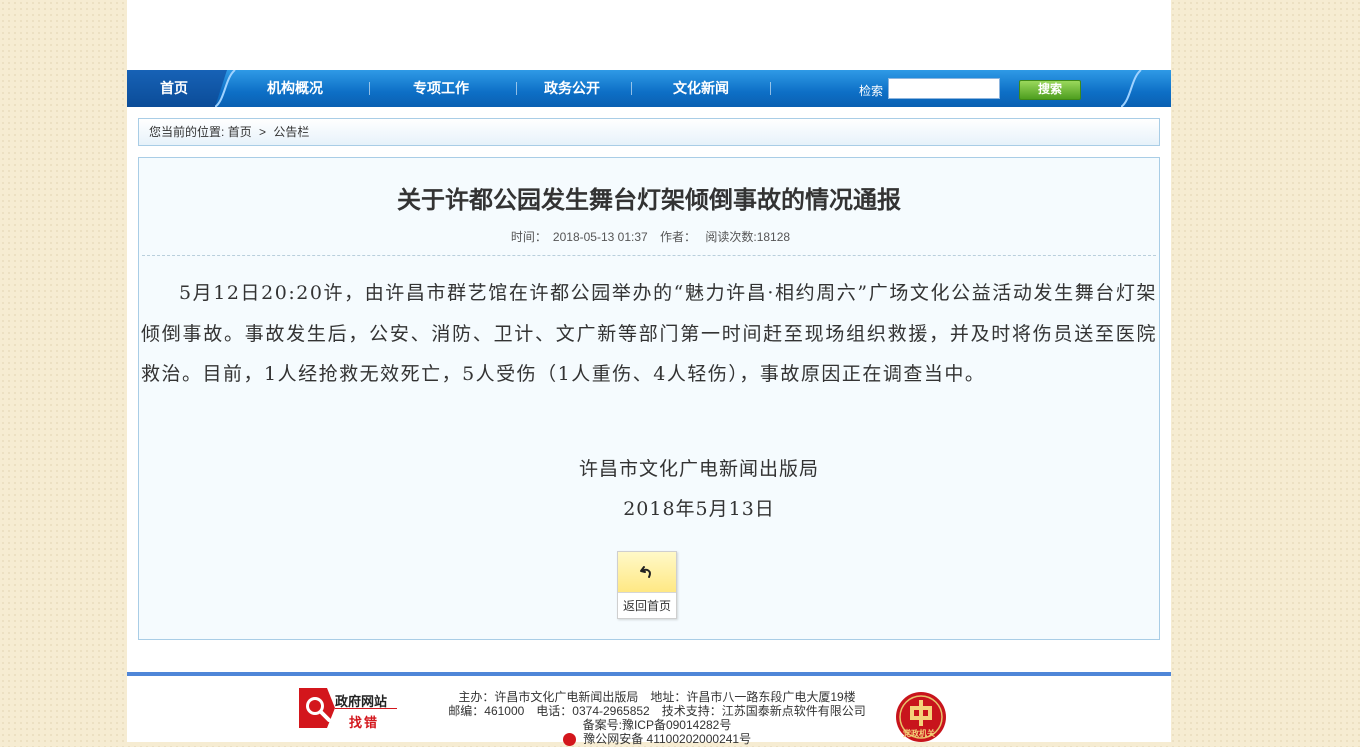 The width and height of the screenshot is (1360, 747). What do you see at coordinates (317, 708) in the screenshot?
I see `magnifier-icon` at bounding box center [317, 708].